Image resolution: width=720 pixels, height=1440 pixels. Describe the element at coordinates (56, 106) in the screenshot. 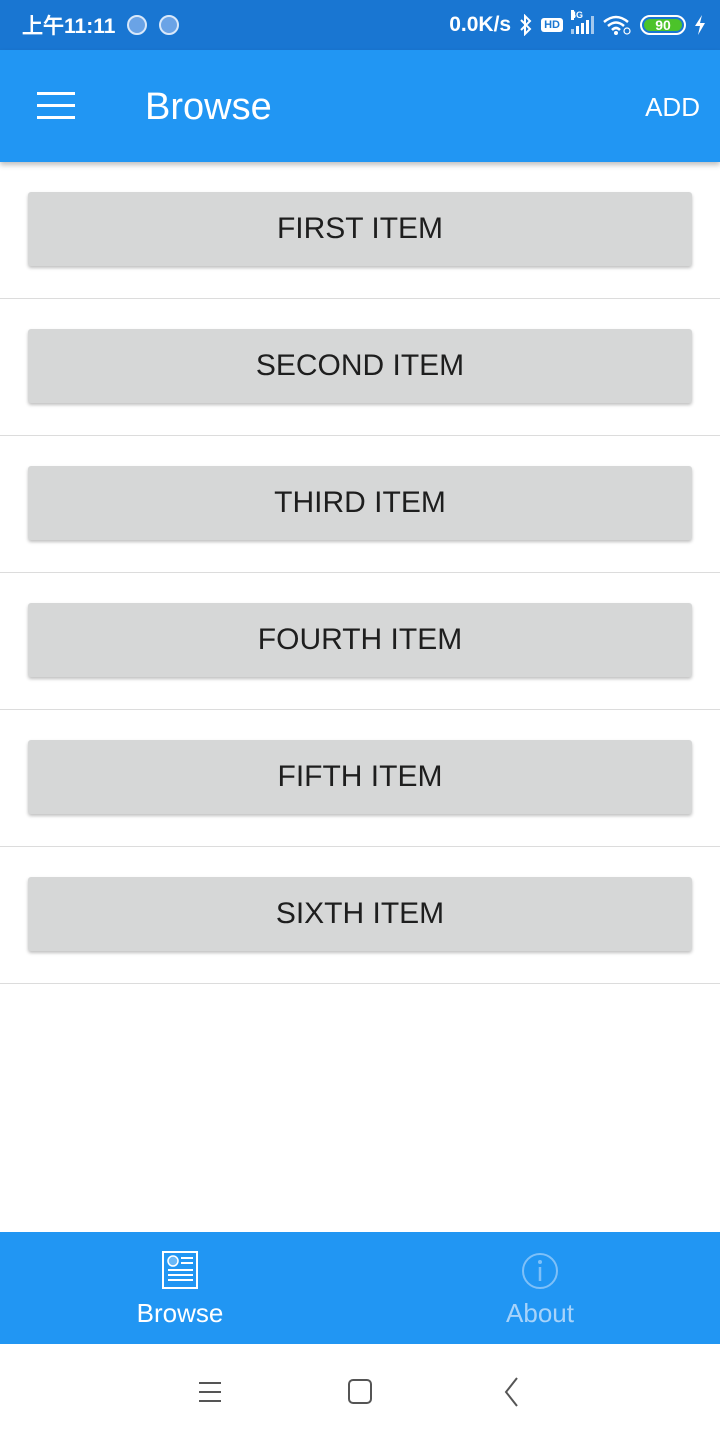

I see `hamburger-menu-icon` at that location.